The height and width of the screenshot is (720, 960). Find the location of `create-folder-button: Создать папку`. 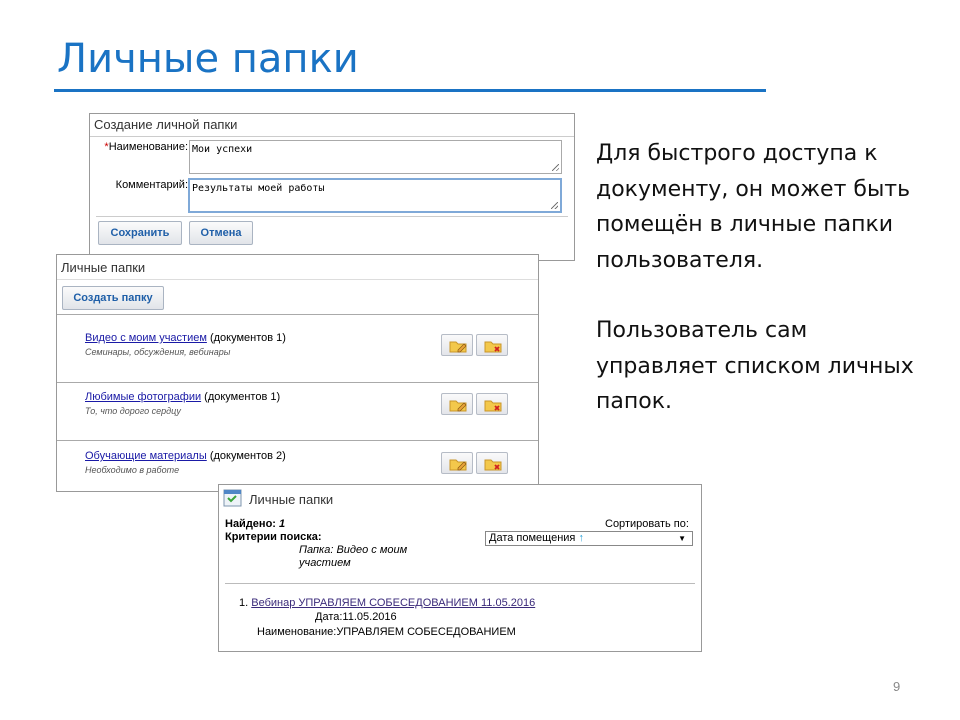

create-folder-button: Создать папку is located at coordinates (113, 298).